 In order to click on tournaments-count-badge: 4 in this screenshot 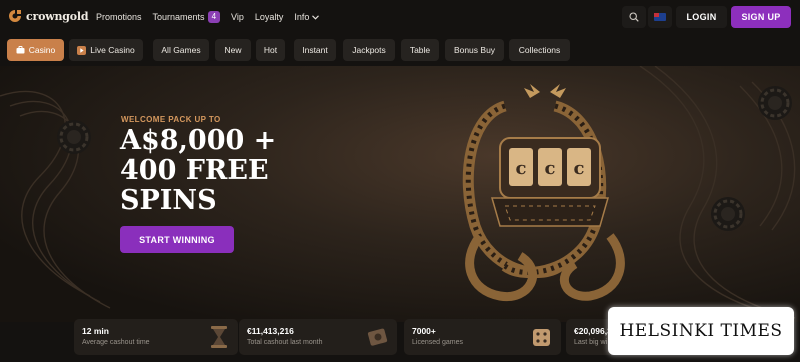, I will do `click(214, 17)`.